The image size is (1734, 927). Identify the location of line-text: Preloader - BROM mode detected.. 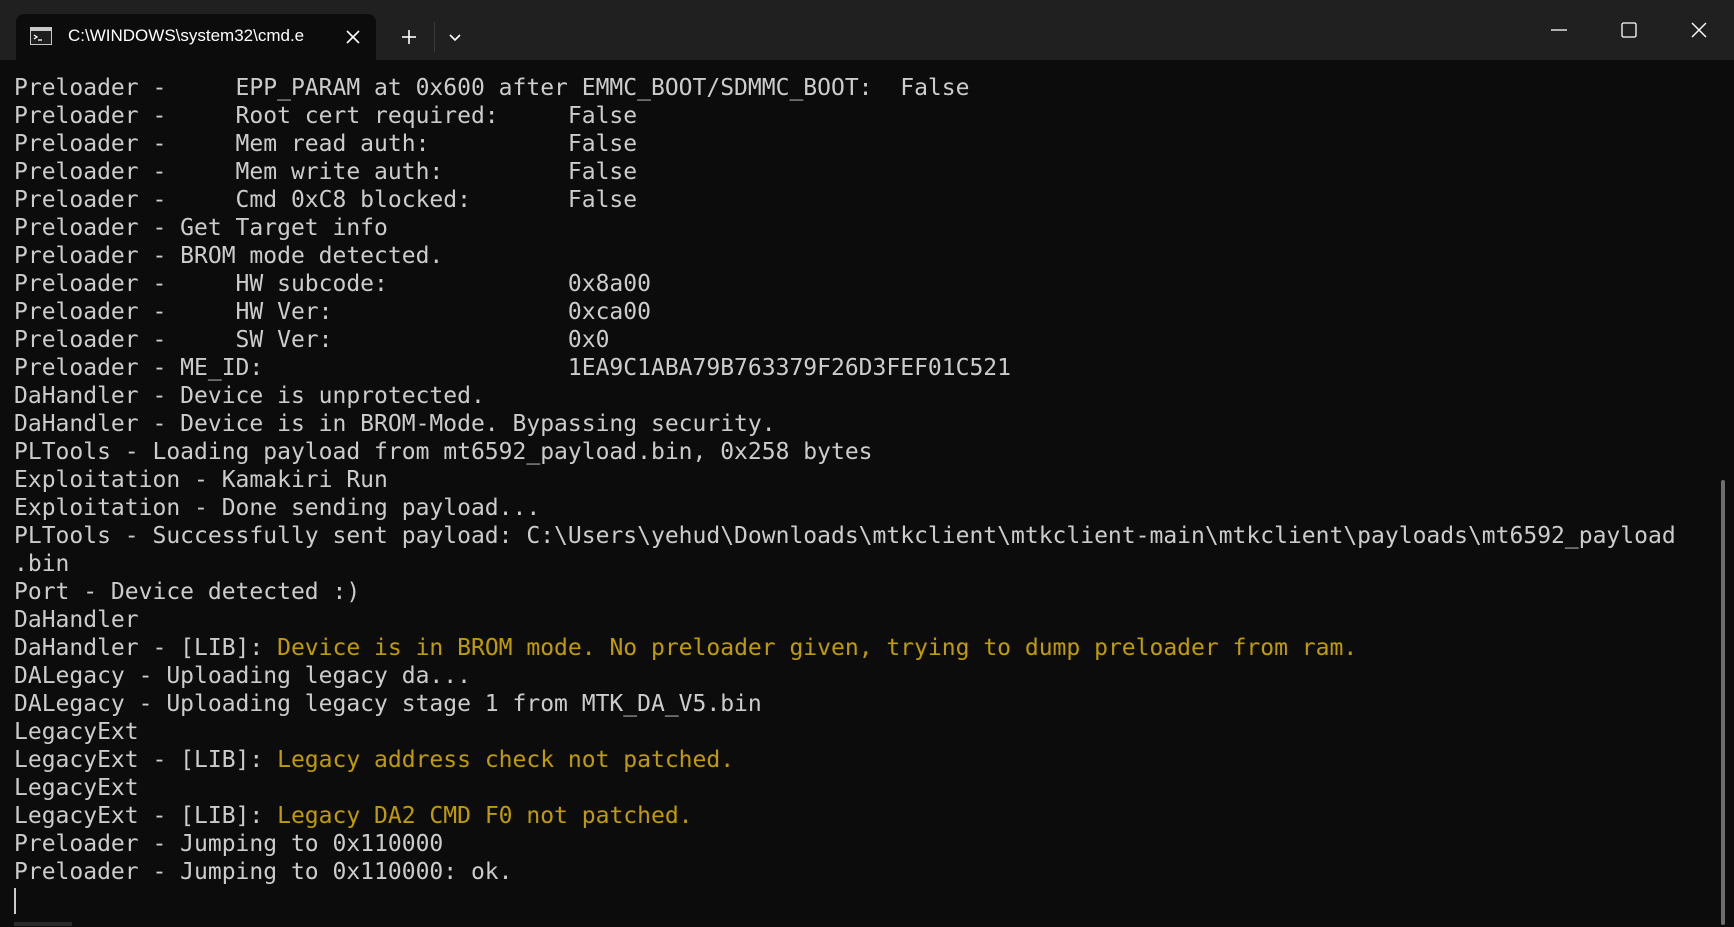
(229, 256).